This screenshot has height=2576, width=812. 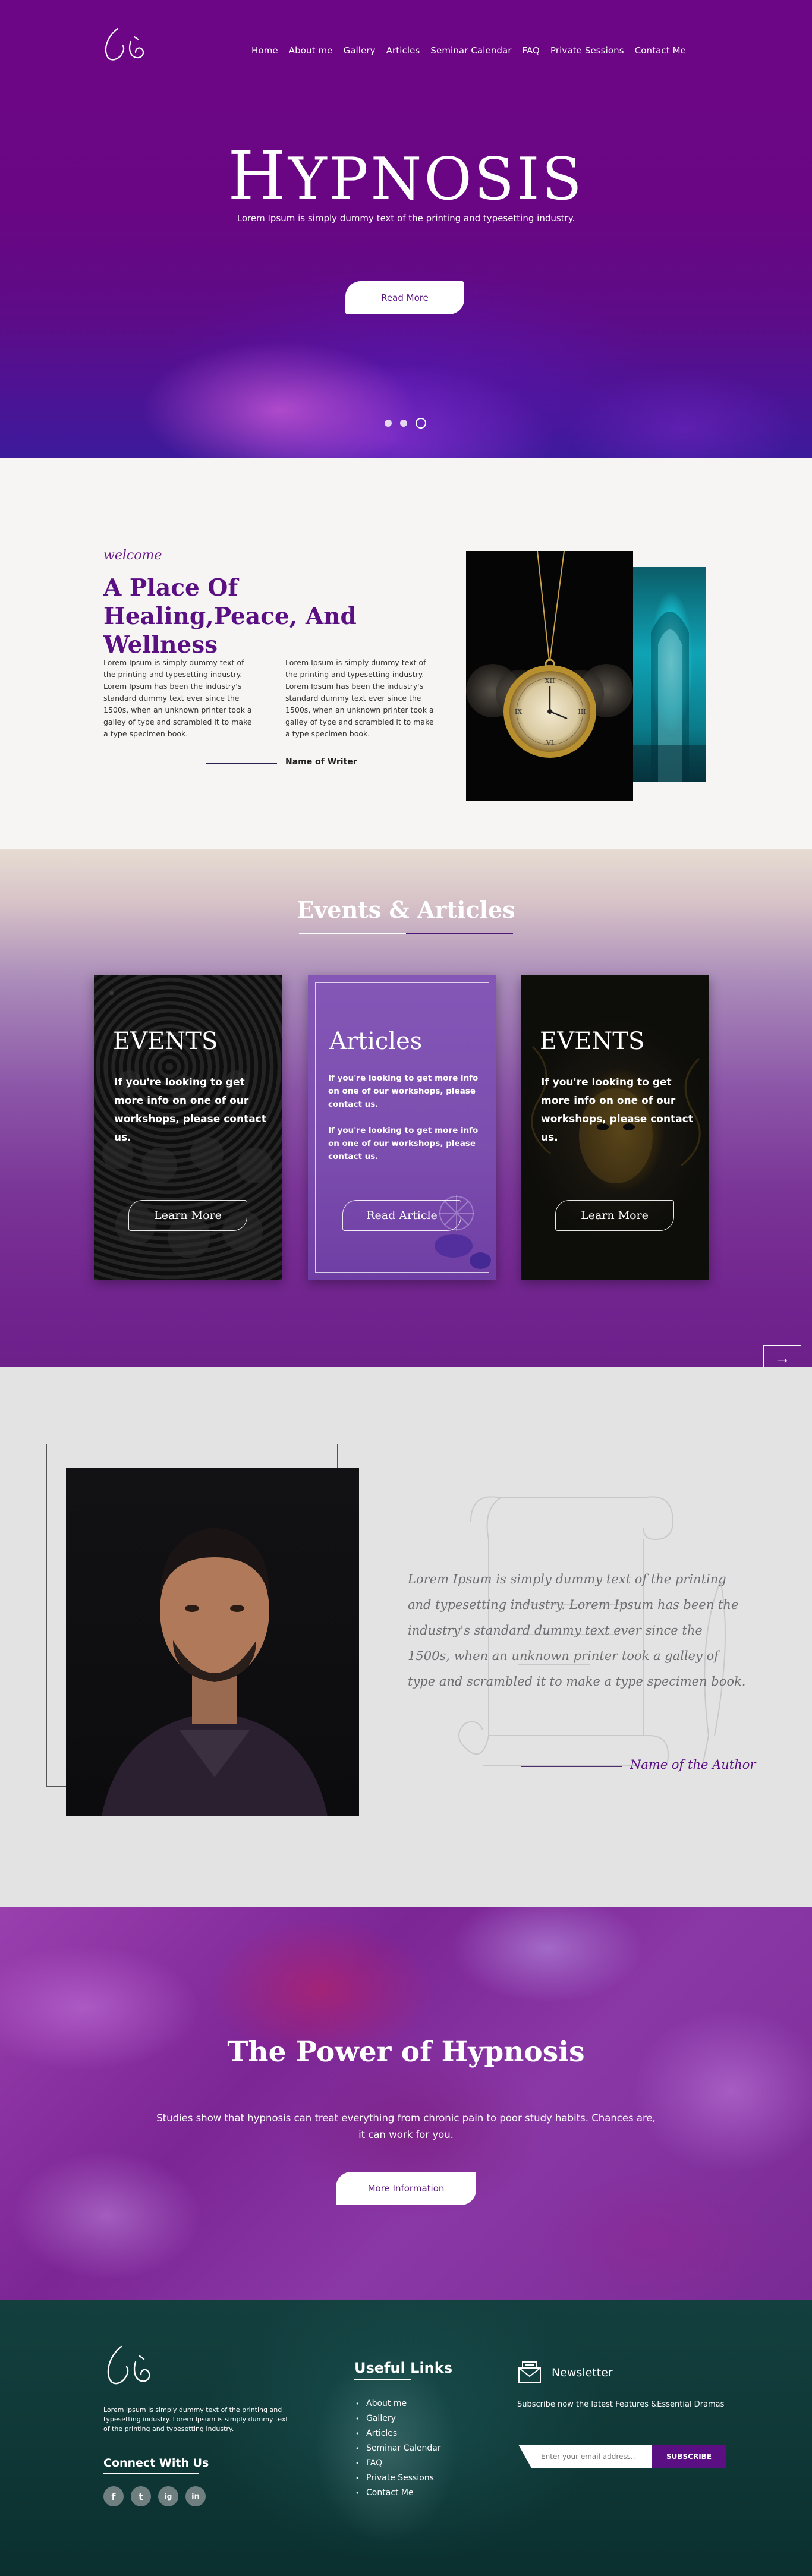 What do you see at coordinates (398, 2478) in the screenshot?
I see `footer-link-private-sessions: Private Sessions` at bounding box center [398, 2478].